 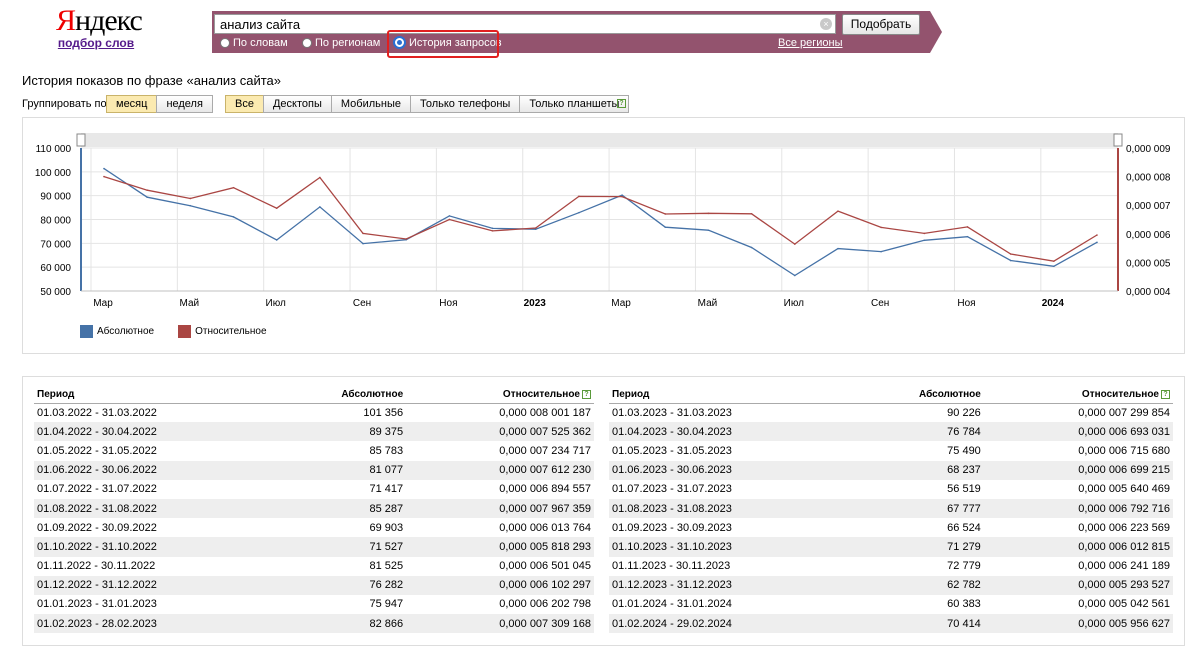 What do you see at coordinates (545, 412) in the screenshot?
I see `cell-relative: 0,000 008 001 187` at bounding box center [545, 412].